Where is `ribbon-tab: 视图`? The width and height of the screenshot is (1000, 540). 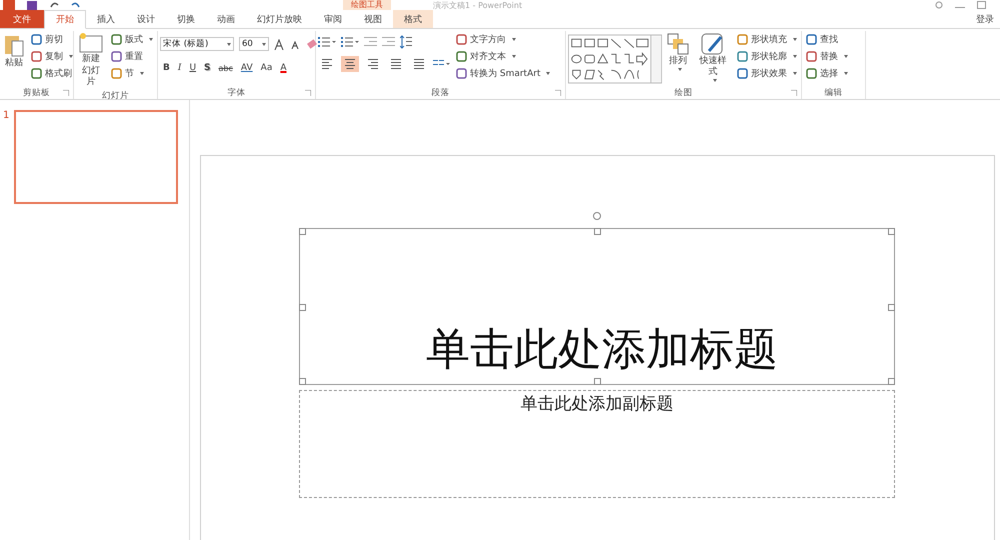 ribbon-tab: 视图 is located at coordinates (373, 19).